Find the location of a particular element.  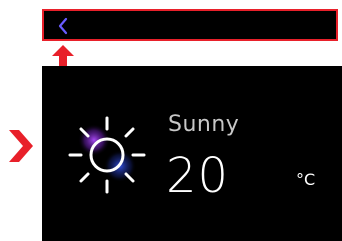

chevron-right-icon is located at coordinates (21, 146).